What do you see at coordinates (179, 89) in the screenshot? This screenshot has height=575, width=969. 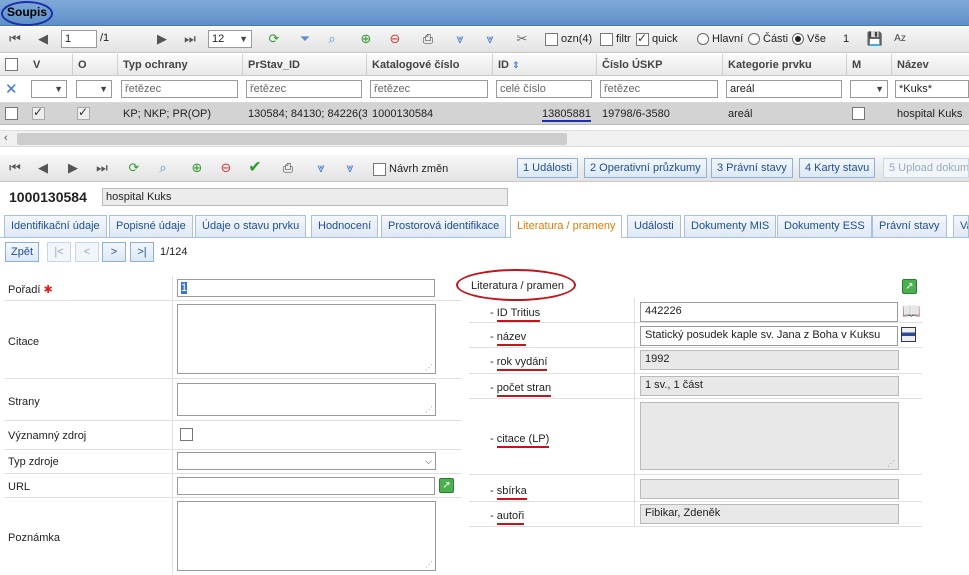 I see `filter-typ-ochrany-input: řetězec` at bounding box center [179, 89].